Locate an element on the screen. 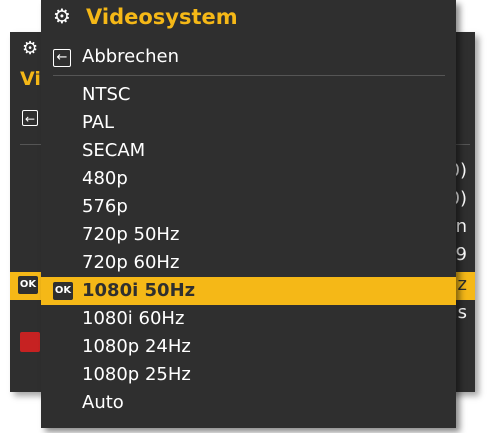  option-576p: 576p is located at coordinates (248, 207).